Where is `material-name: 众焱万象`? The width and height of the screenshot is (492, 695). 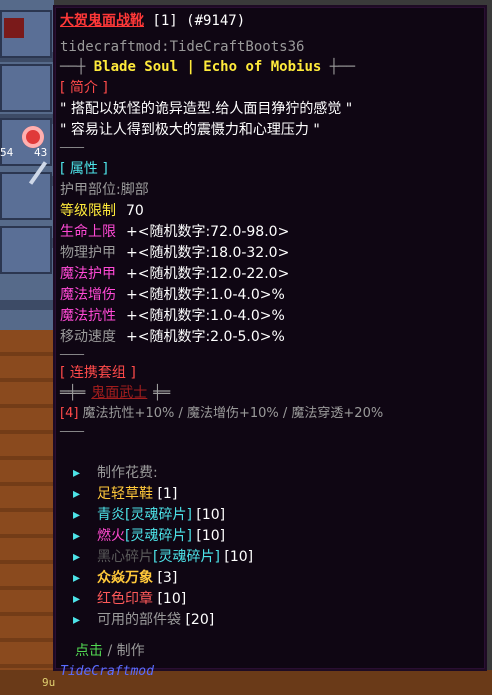 material-name: 众焱万象 is located at coordinates (125, 578).